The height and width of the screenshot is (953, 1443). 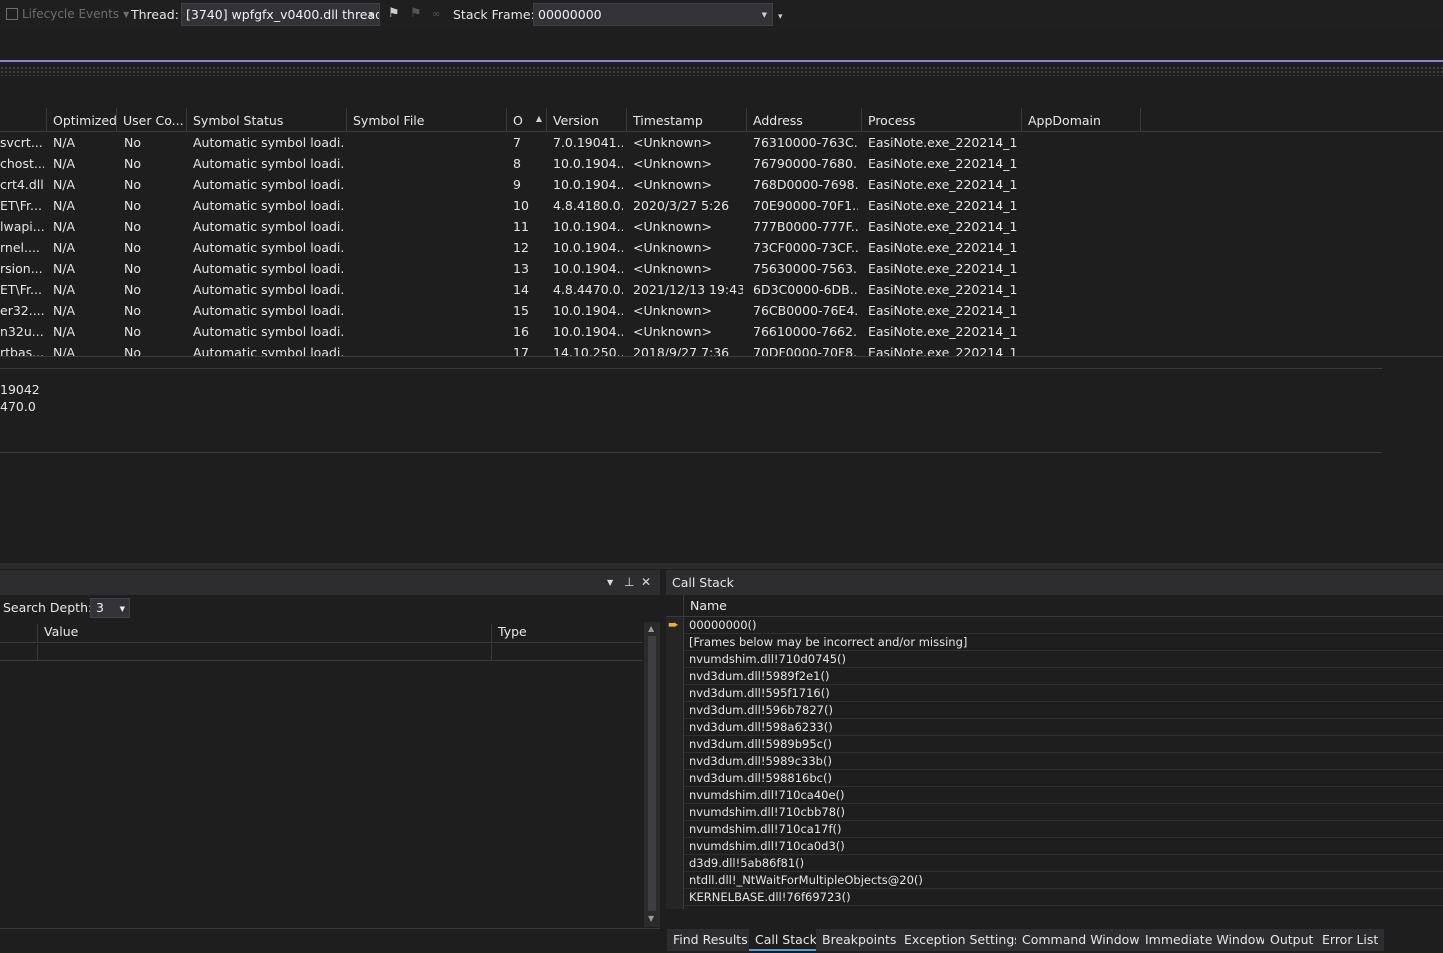 What do you see at coordinates (280, 14) in the screenshot?
I see `thread-combobox: [3740] wpfgfx_v0400.dll thread ▼` at bounding box center [280, 14].